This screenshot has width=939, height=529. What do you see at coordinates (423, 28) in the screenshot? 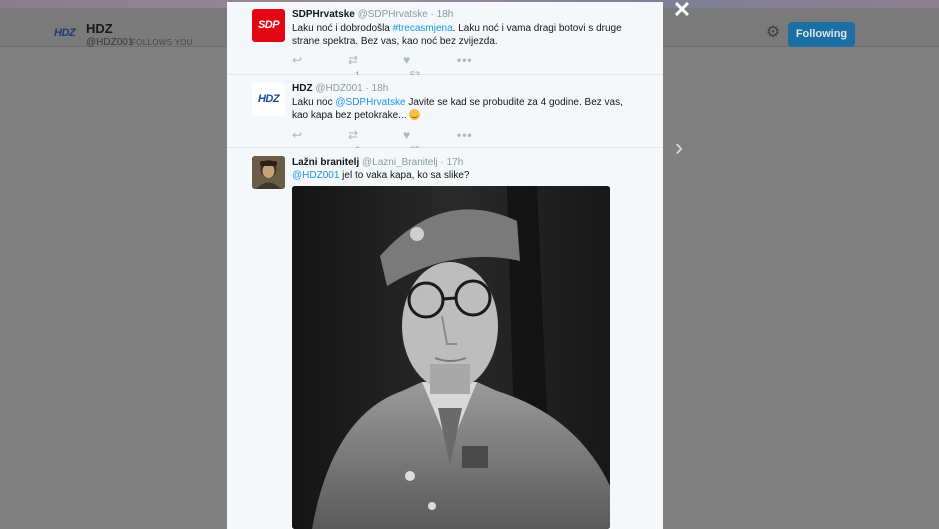
I see `hashtag-link: #trecasmjena` at bounding box center [423, 28].